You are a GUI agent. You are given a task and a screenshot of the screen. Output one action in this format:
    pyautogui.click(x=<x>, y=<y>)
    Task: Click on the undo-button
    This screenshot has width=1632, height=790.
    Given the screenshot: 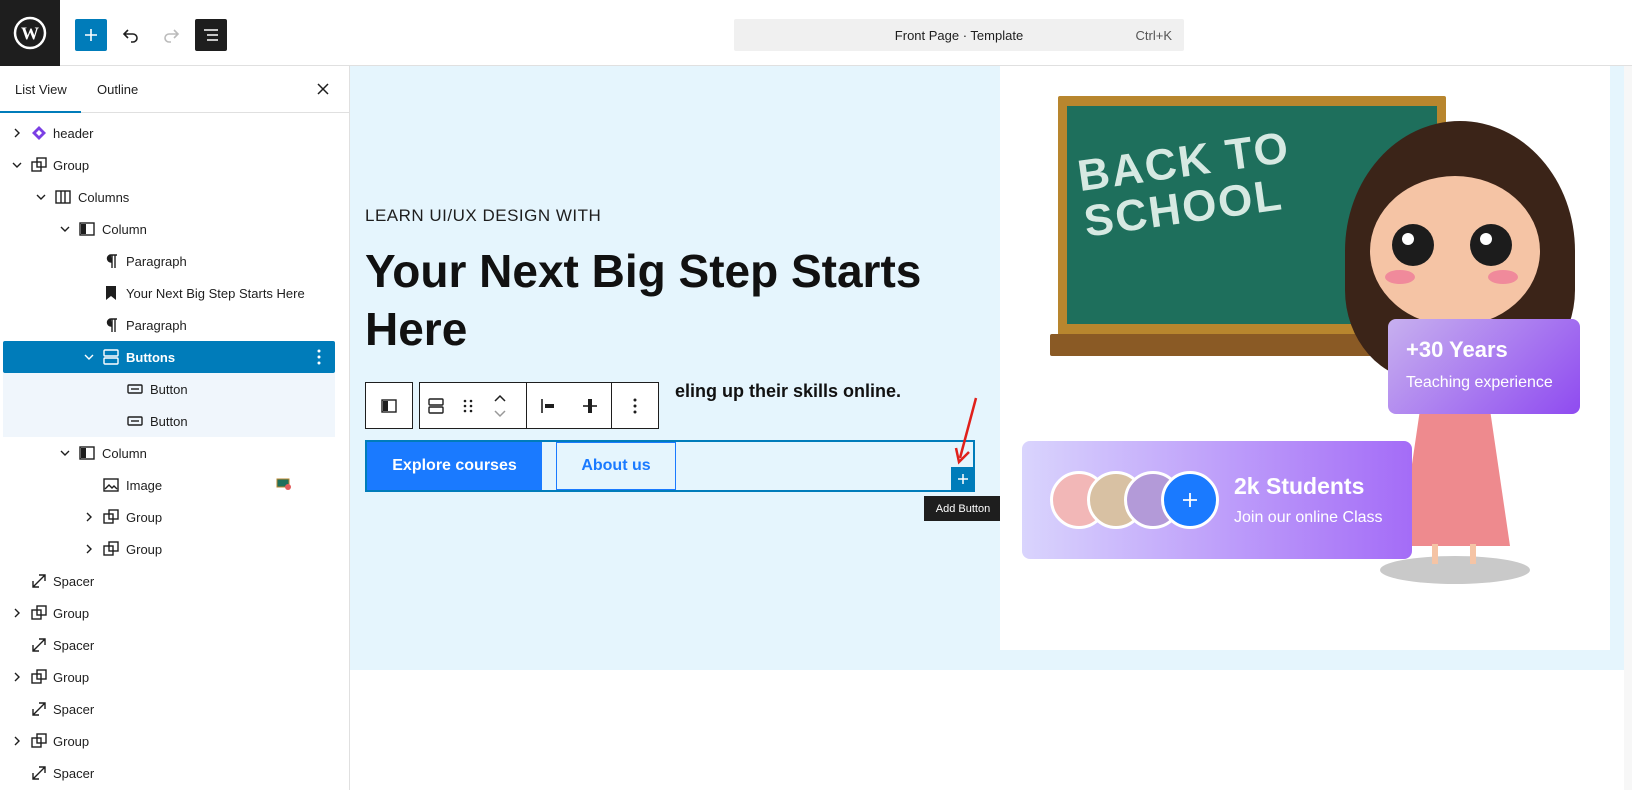 What is the action you would take?
    pyautogui.click(x=131, y=35)
    